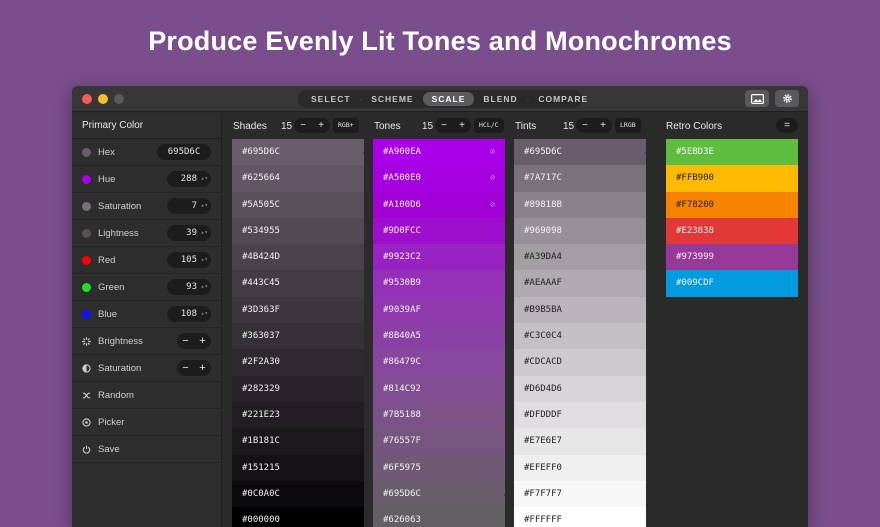  Describe the element at coordinates (787, 125) in the screenshot. I see `retro-menu-button: =` at that location.